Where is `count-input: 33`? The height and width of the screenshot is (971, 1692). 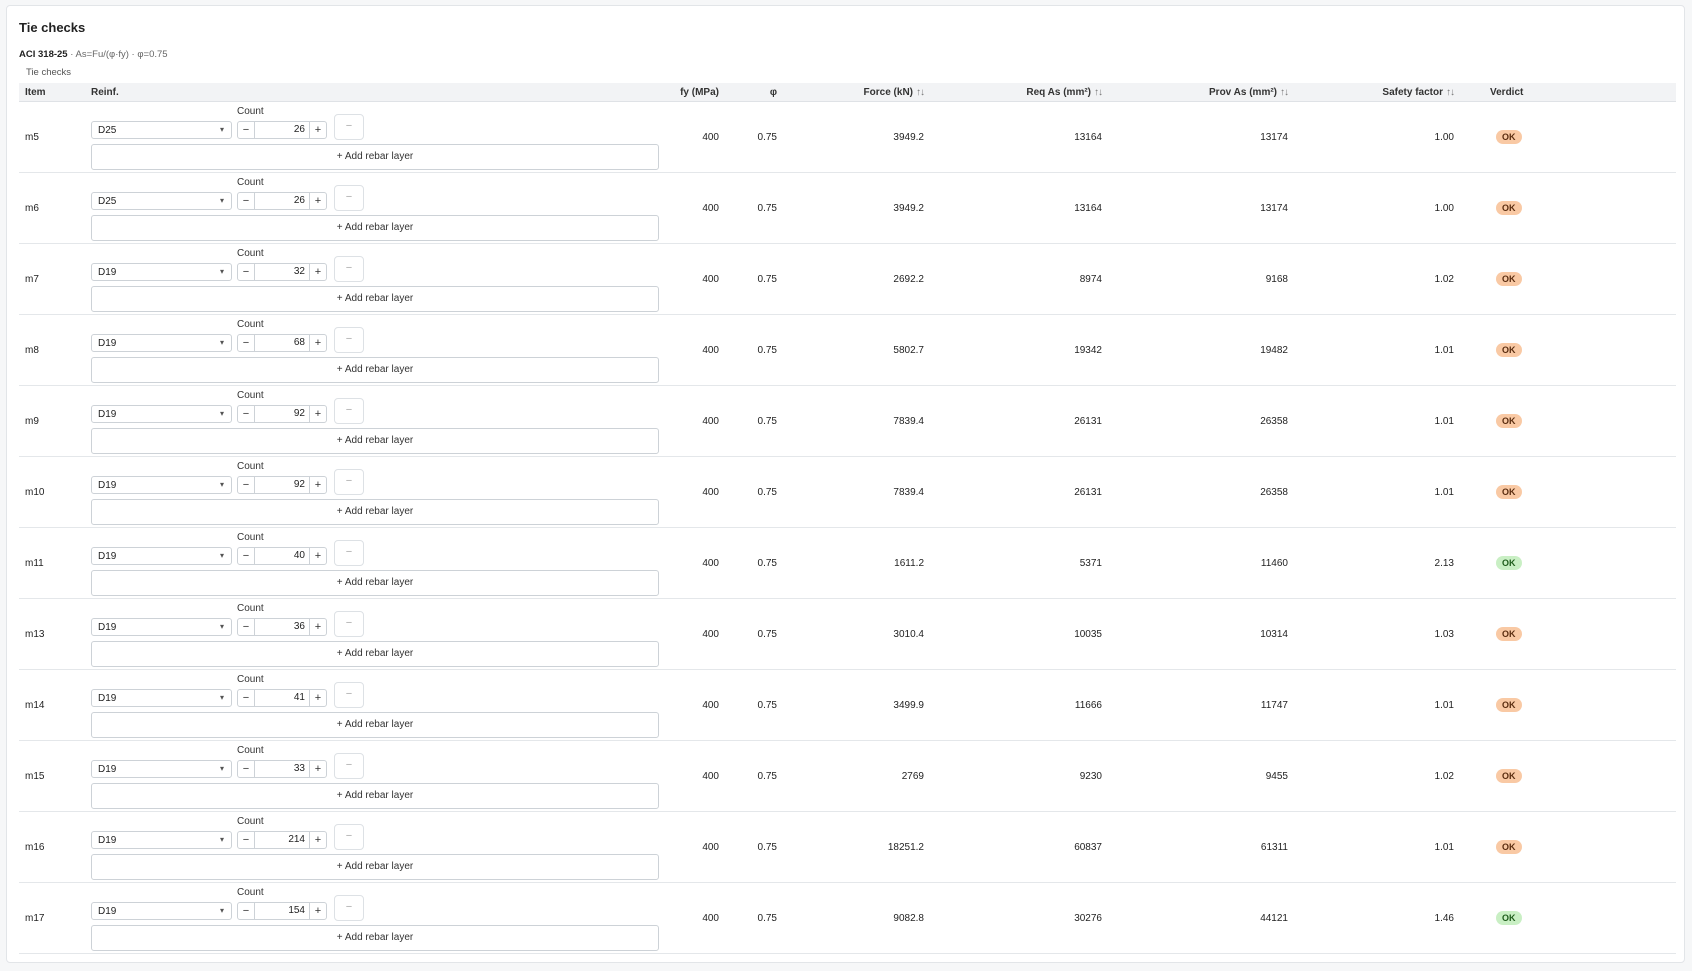 count-input: 33 is located at coordinates (282, 769).